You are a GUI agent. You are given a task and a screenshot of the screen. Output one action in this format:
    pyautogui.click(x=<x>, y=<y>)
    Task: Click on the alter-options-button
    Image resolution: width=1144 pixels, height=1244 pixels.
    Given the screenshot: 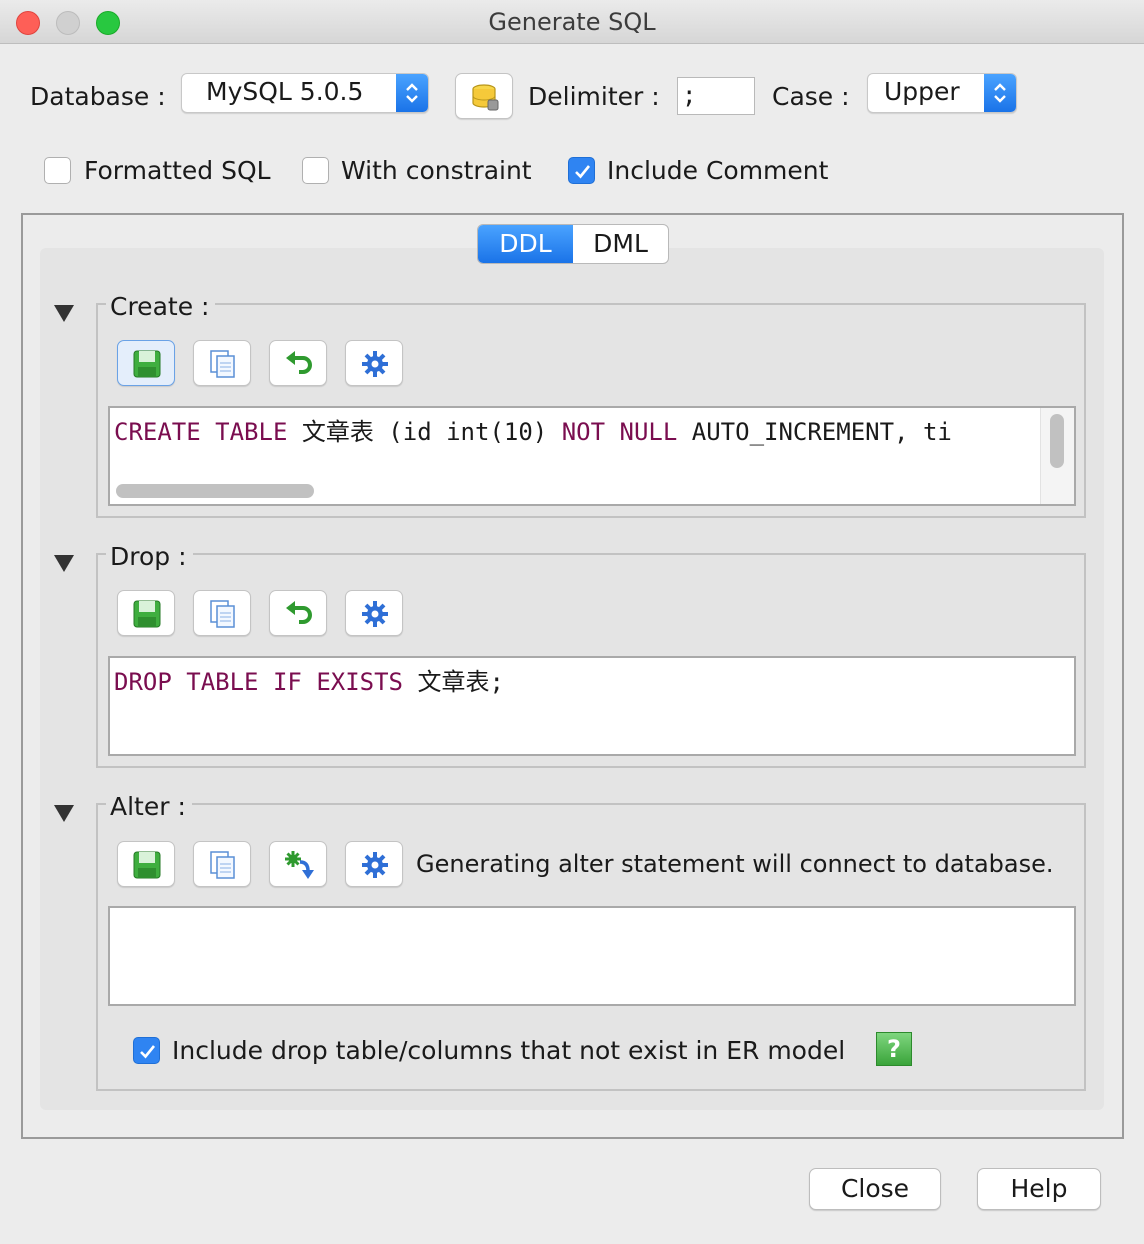 What is the action you would take?
    pyautogui.click(x=374, y=864)
    